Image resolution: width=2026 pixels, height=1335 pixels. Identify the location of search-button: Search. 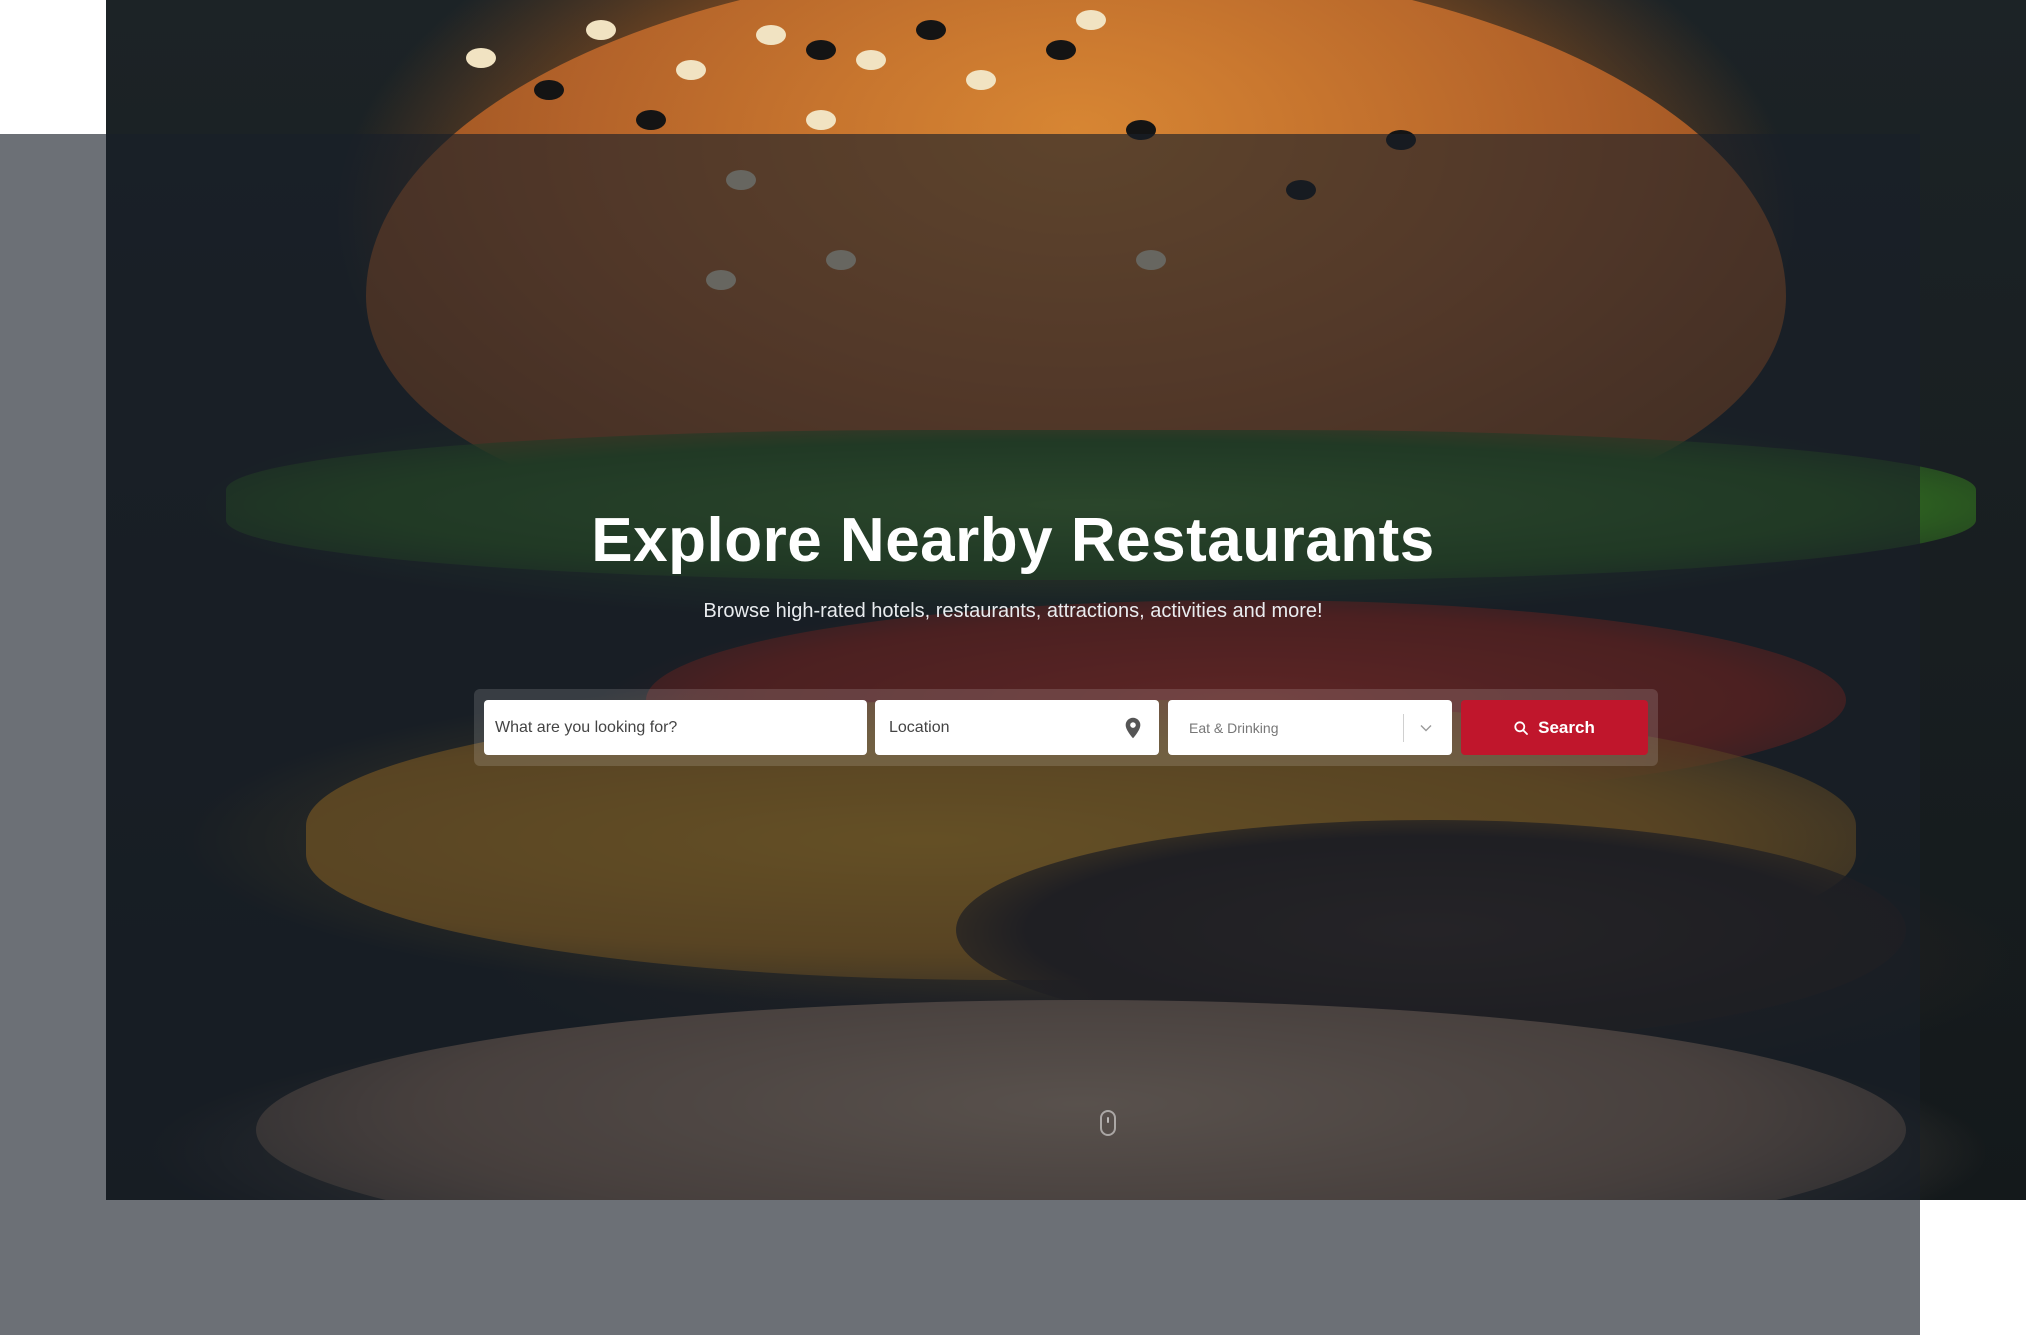
(1554, 727).